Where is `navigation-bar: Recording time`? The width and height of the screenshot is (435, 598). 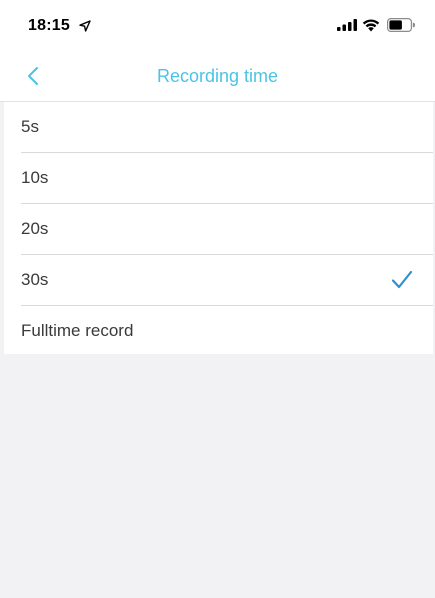 navigation-bar: Recording time is located at coordinates (217, 76).